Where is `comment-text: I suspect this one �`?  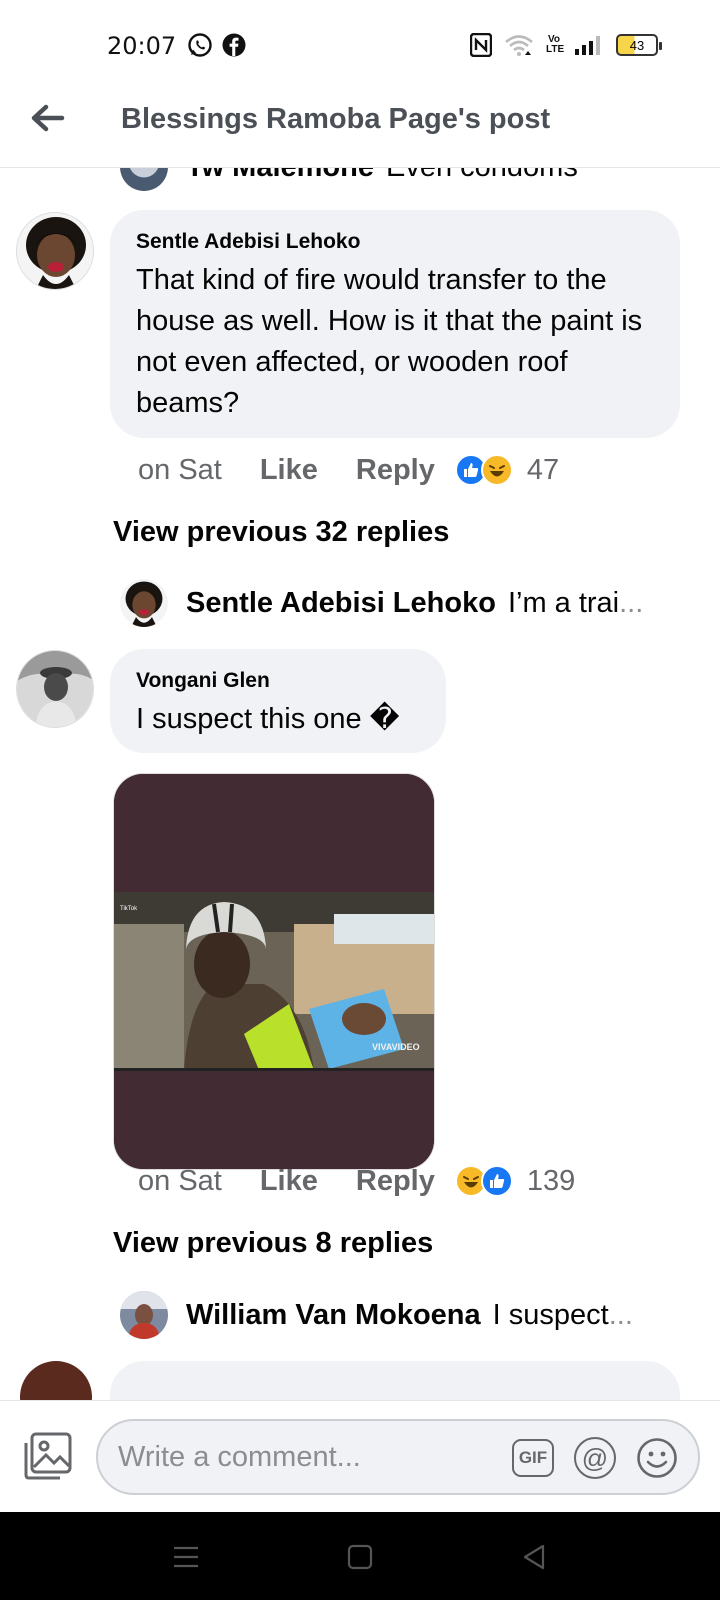 comment-text: I suspect this one � is located at coordinates (268, 719).